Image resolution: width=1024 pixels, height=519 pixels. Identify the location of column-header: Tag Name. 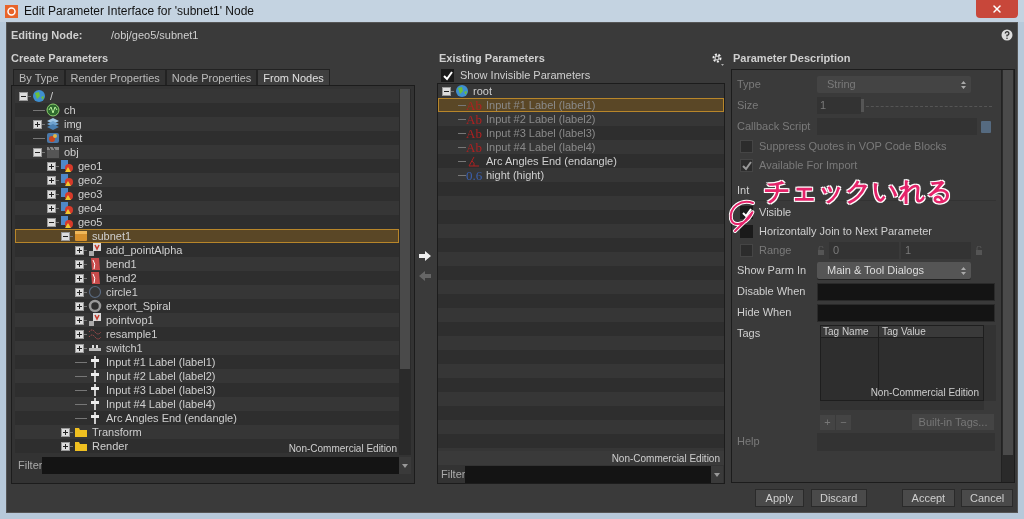
(850, 331).